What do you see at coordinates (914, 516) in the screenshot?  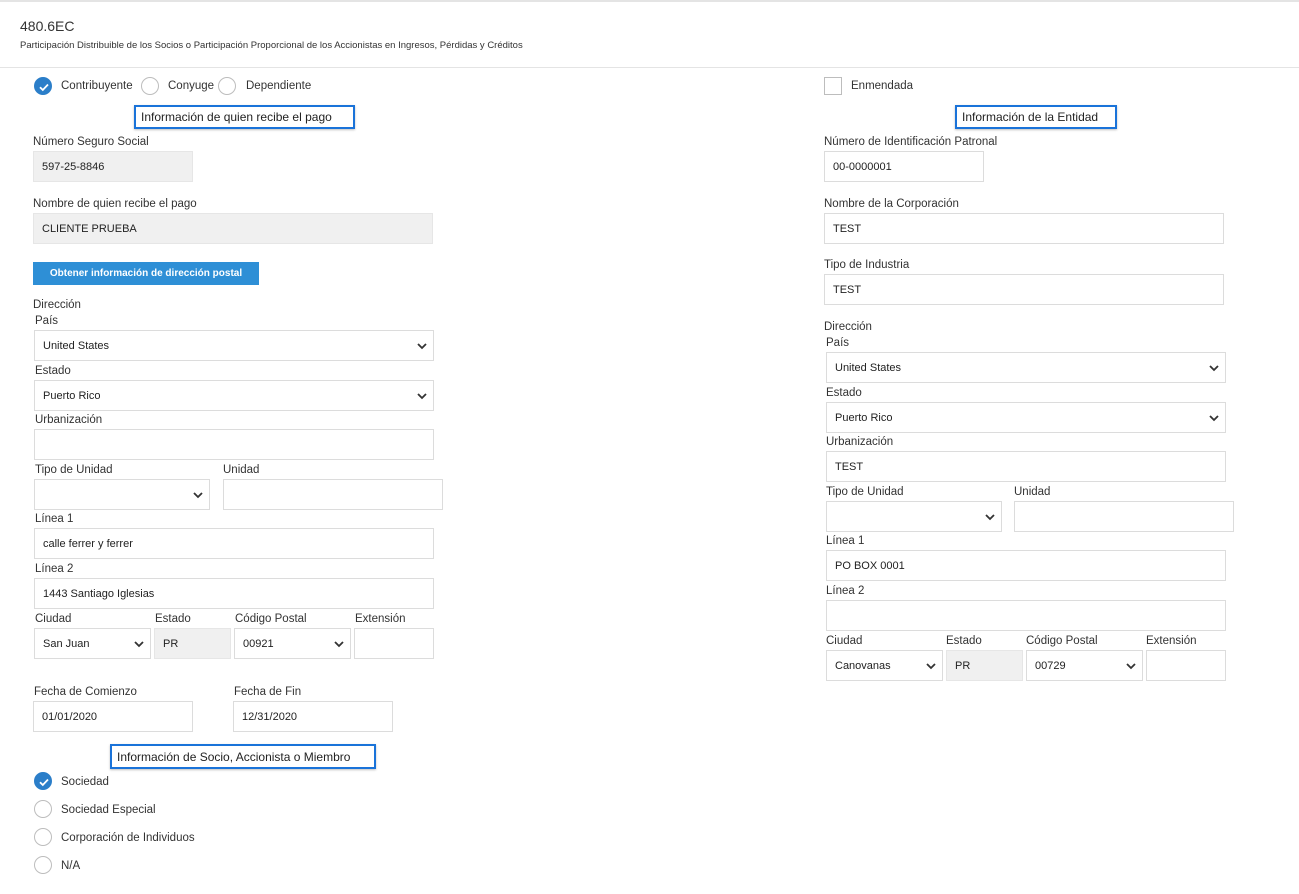 I see `entity-unit-type-select` at bounding box center [914, 516].